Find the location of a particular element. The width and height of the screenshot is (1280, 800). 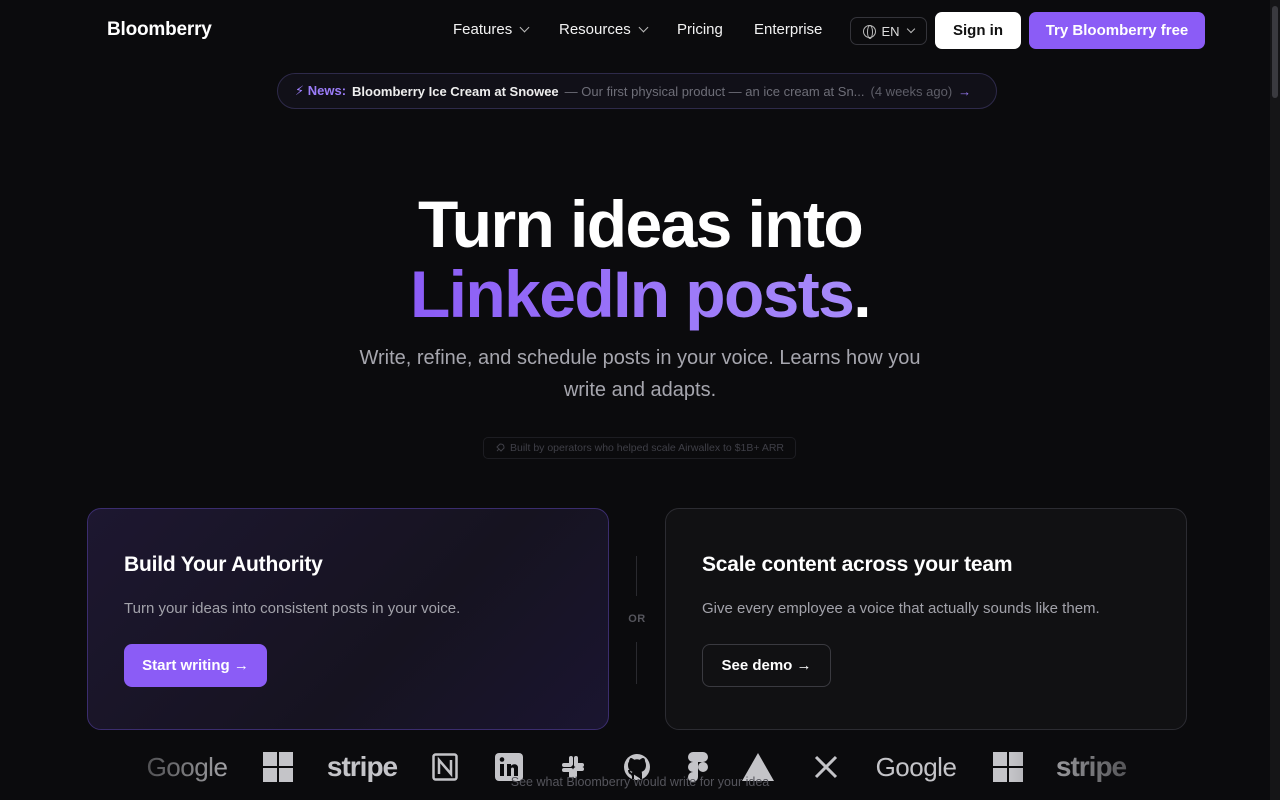

scrollbar-thumb is located at coordinates (1275, 52).